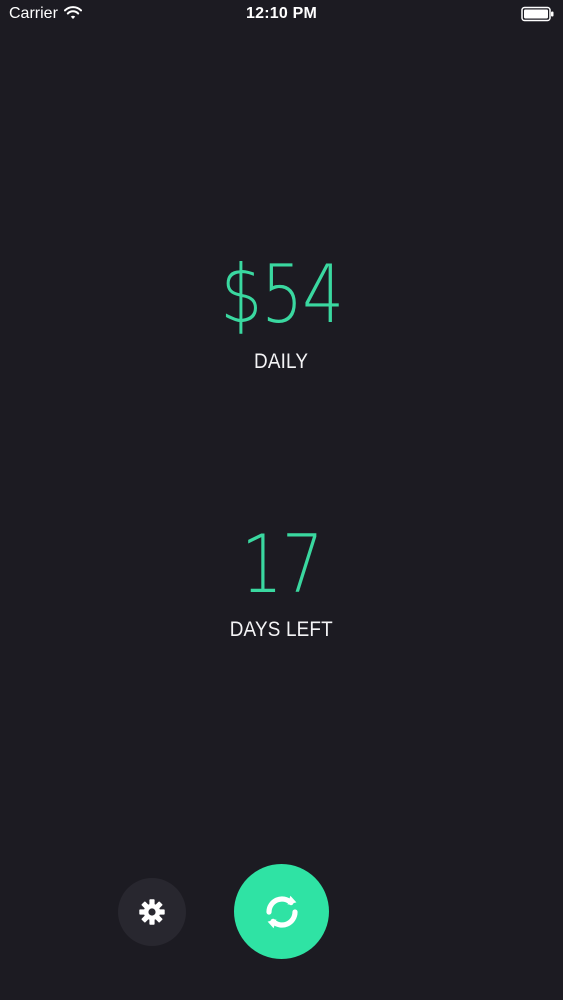  I want to click on days-left-value-container: 17, so click(281, 565).